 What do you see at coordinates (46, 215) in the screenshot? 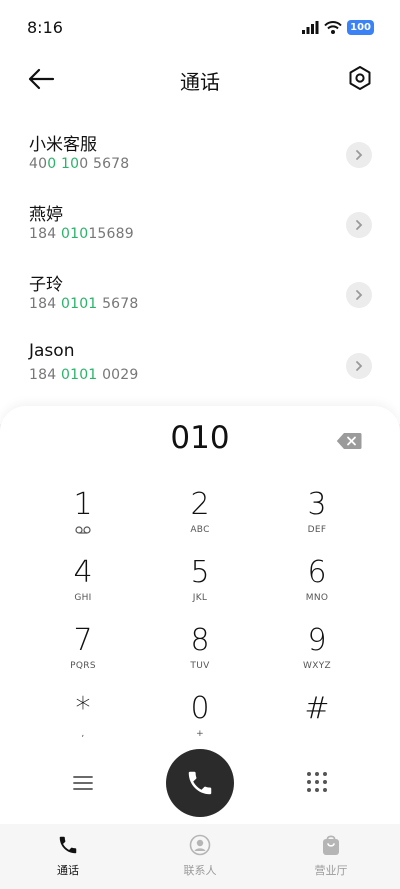
I see `contact-name: 燕婷` at bounding box center [46, 215].